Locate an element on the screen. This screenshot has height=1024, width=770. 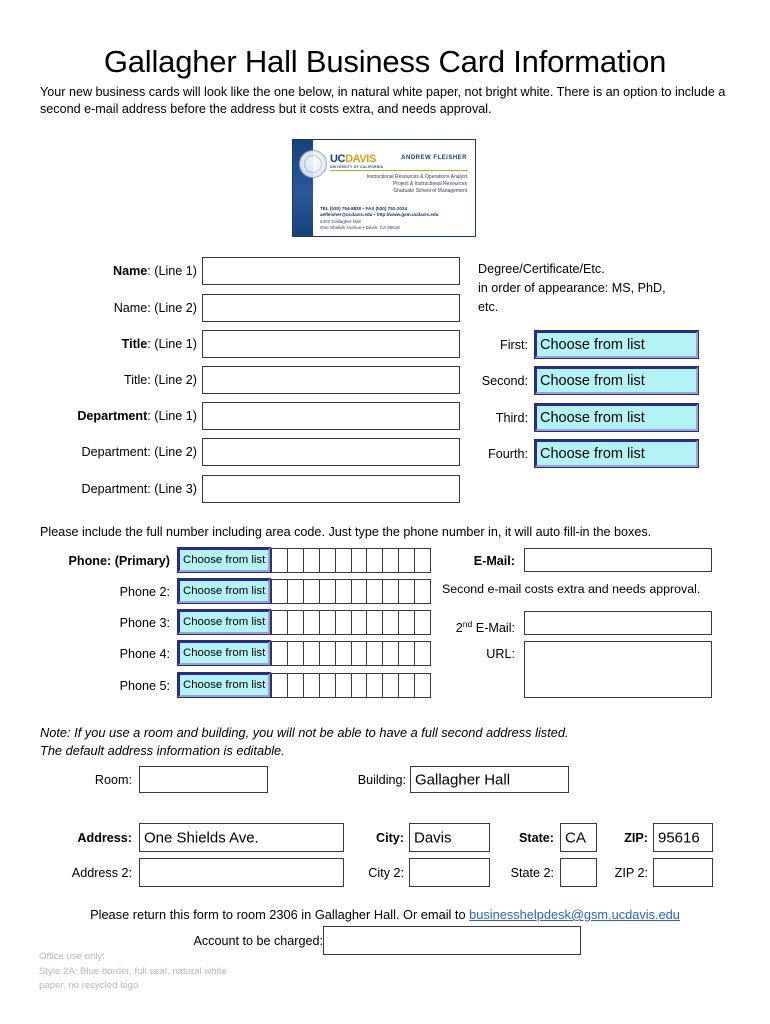
phone-primary-type-value: Choose from list is located at coordinates (224, 559).